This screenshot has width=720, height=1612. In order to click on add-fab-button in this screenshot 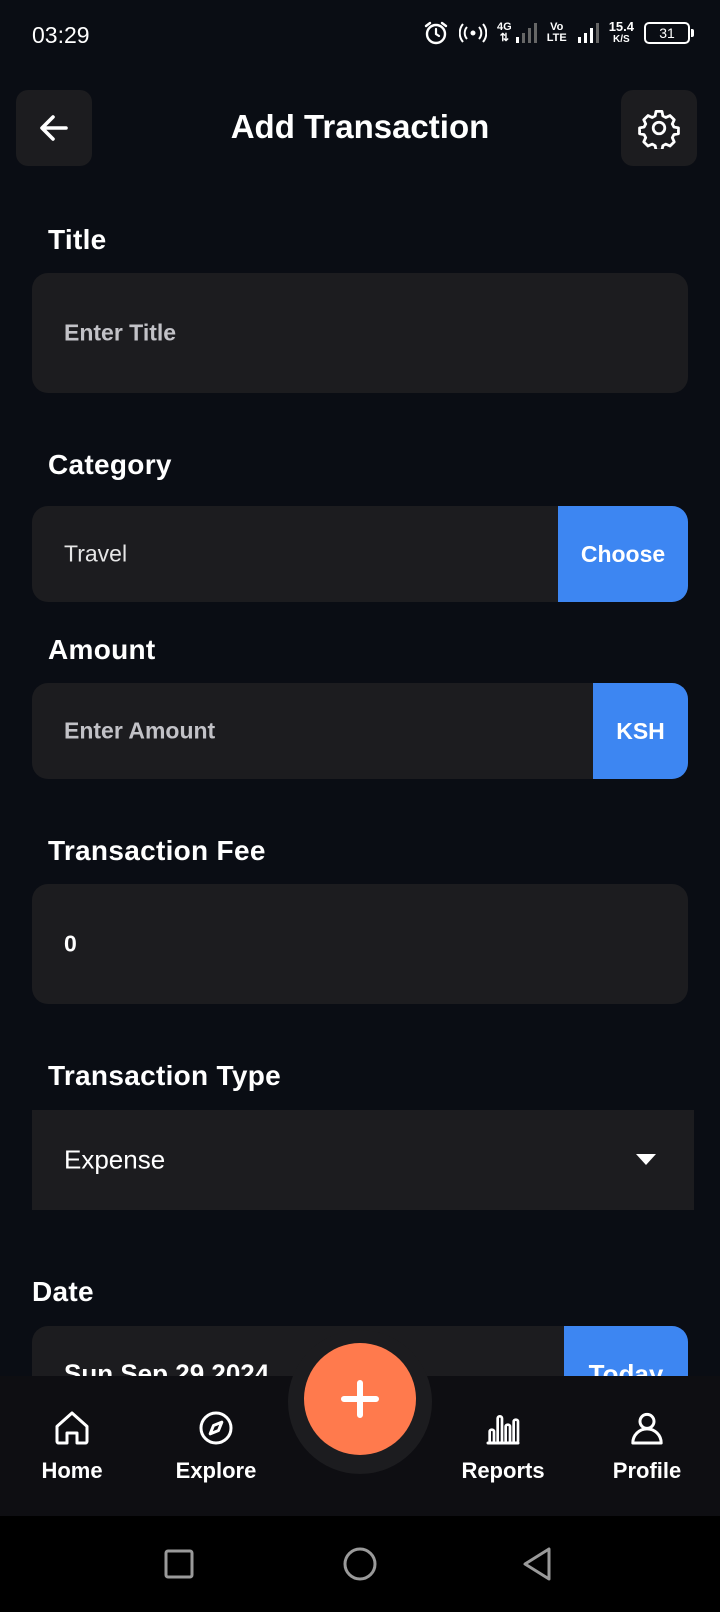, I will do `click(360, 1399)`.